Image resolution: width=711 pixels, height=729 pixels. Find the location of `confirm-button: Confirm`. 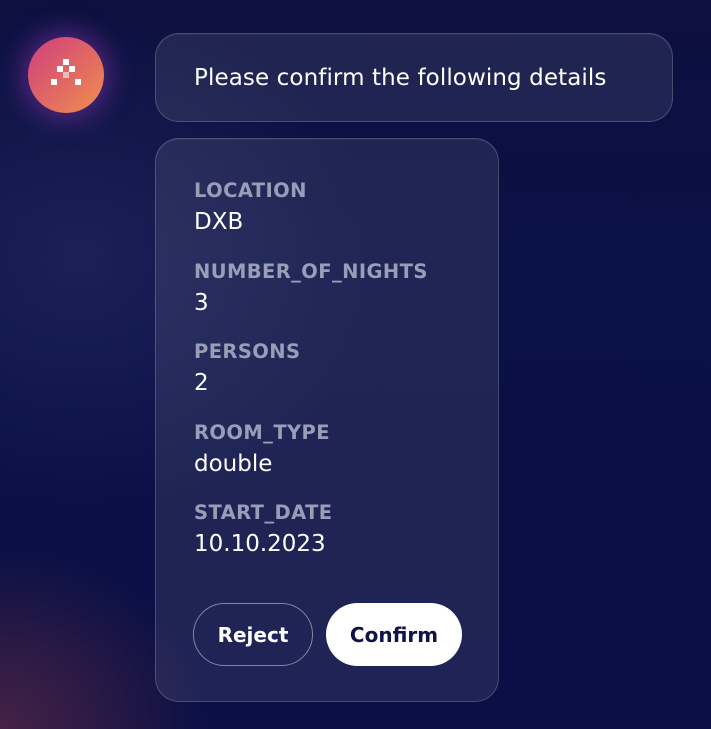

confirm-button: Confirm is located at coordinates (394, 634).